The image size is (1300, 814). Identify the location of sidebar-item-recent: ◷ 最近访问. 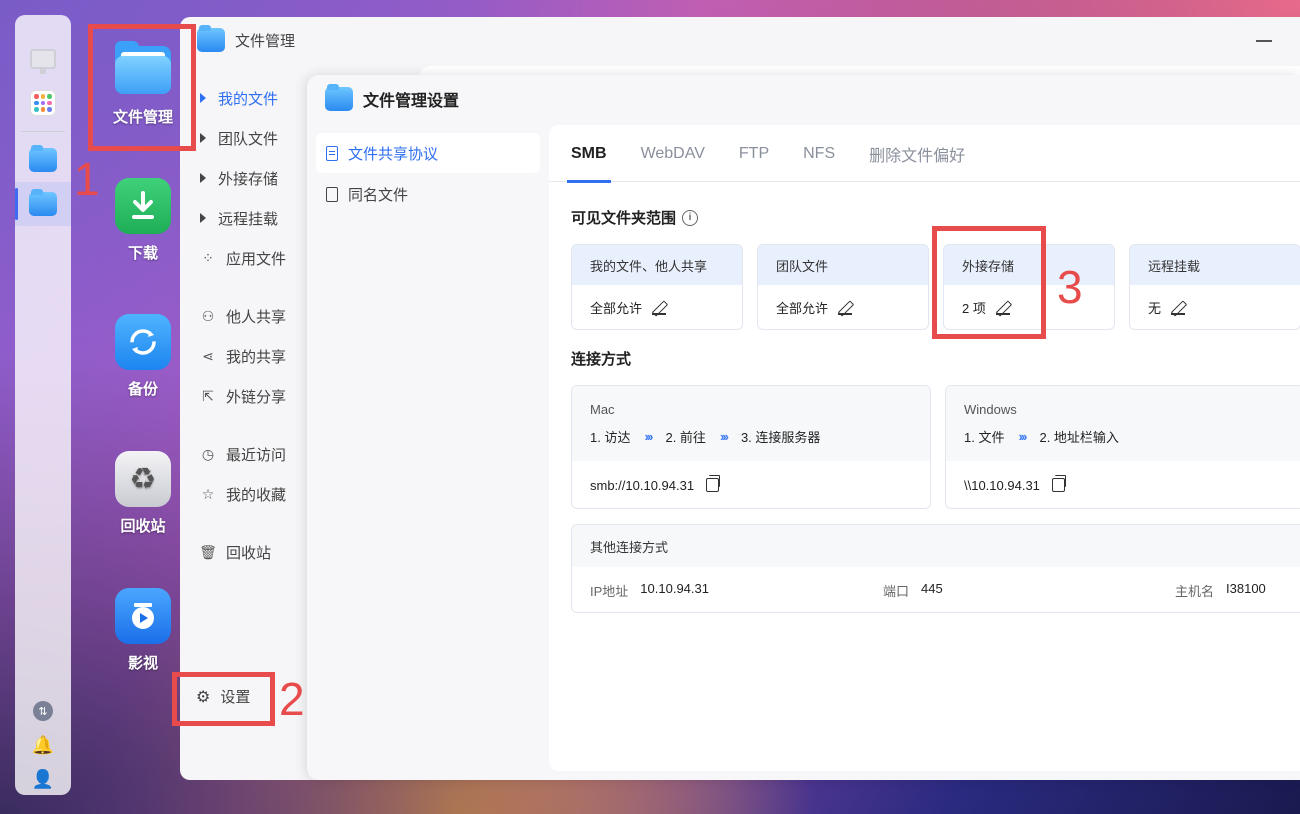
(245, 454).